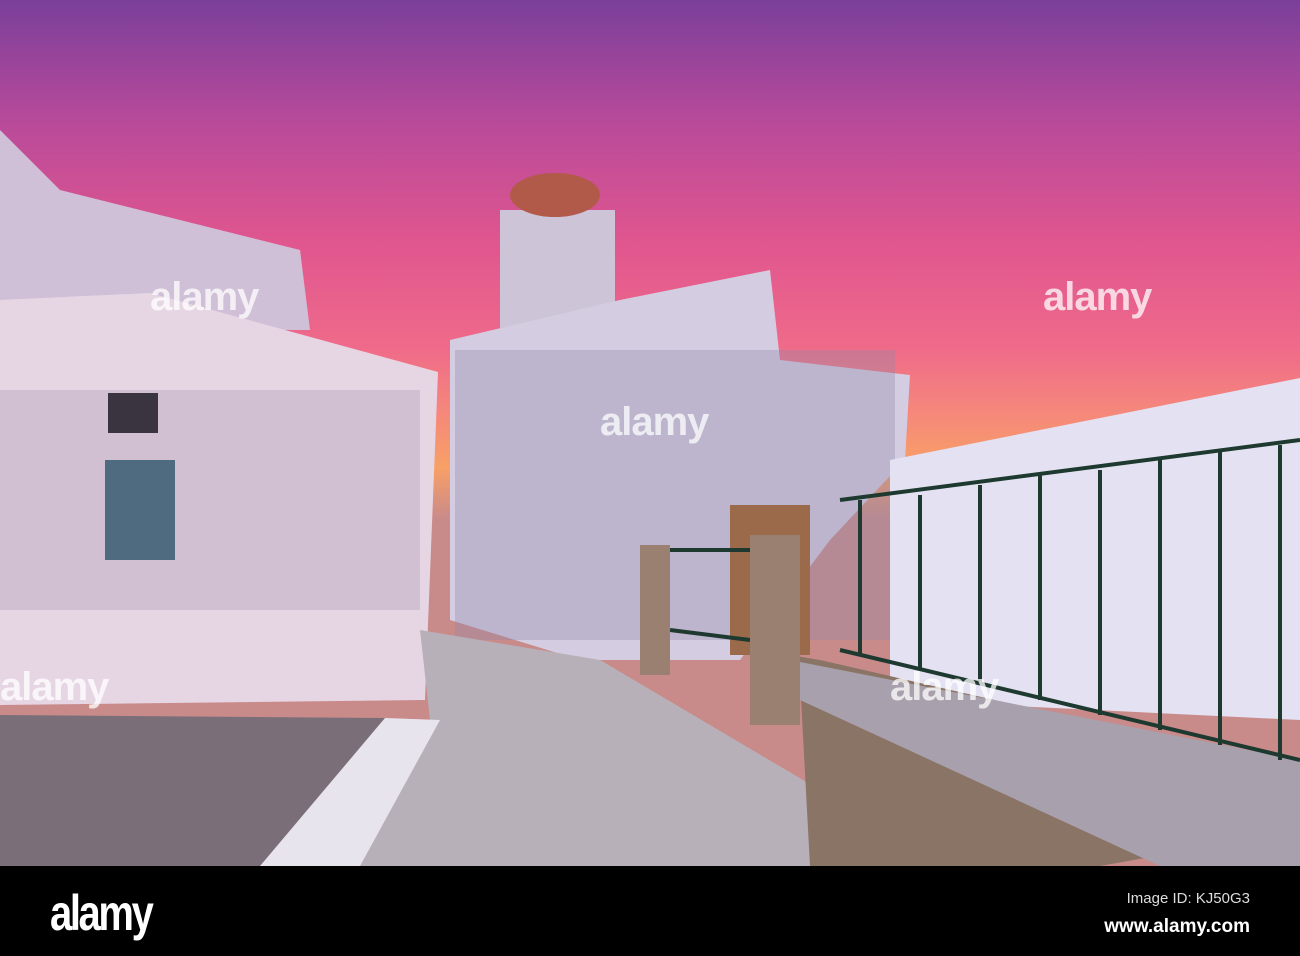 This screenshot has width=1300, height=956. I want to click on site-url: www.alamy.com, so click(1177, 926).